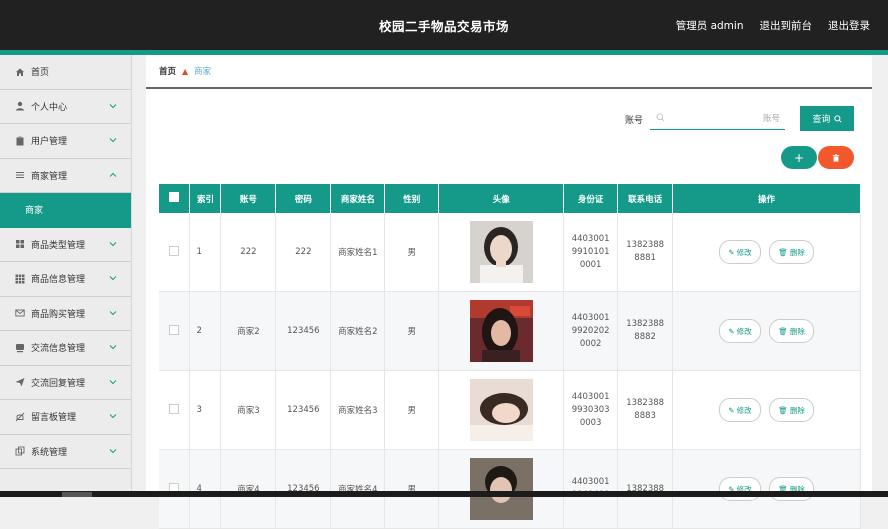 Image resolution: width=888 pixels, height=529 pixels. Describe the element at coordinates (509, 72) in the screenshot. I see `breadcrumb: 首页 ▲ 商家` at that location.